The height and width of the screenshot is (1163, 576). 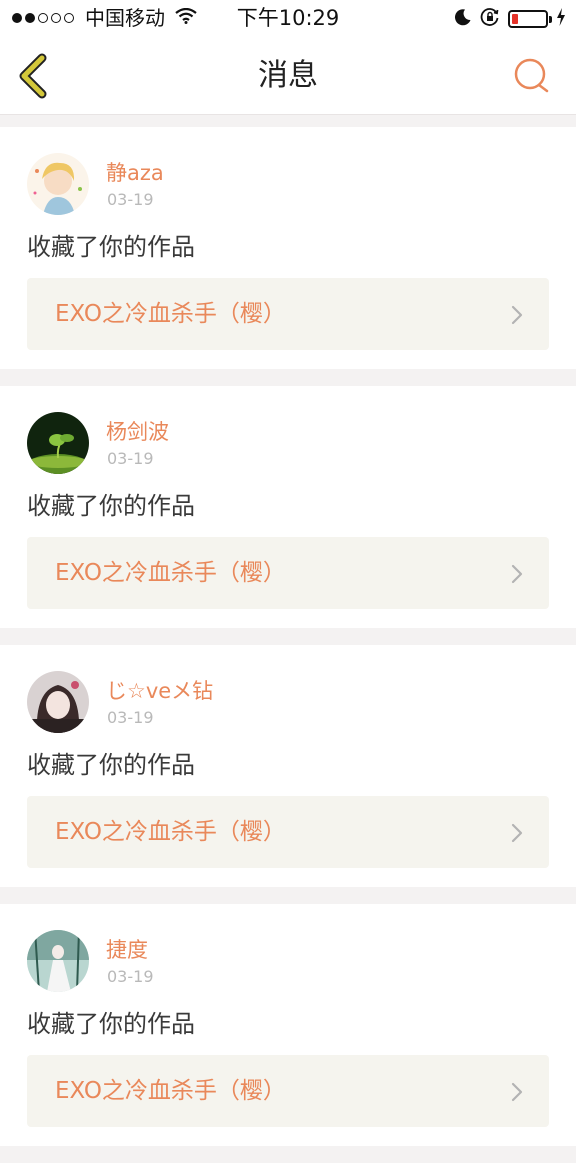 I want to click on page-title: 消息, so click(x=288, y=75).